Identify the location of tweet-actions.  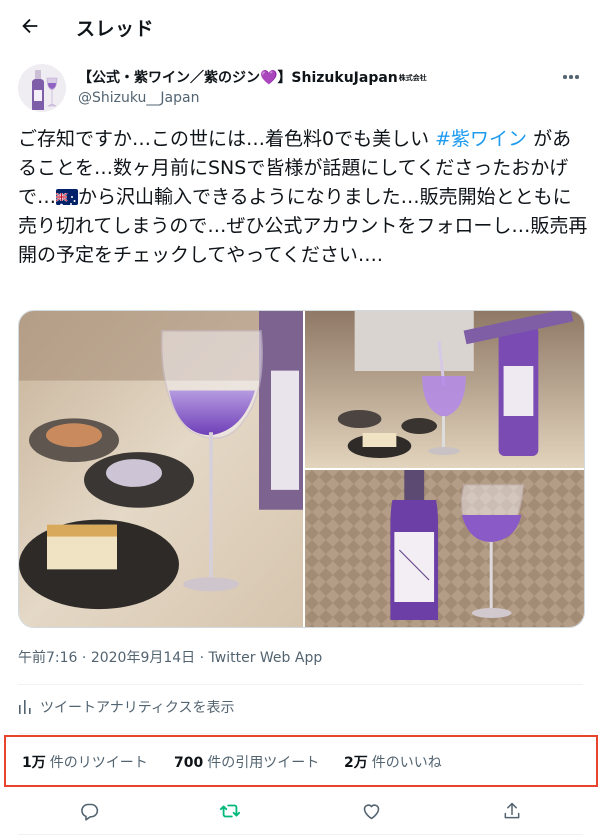
(300, 811).